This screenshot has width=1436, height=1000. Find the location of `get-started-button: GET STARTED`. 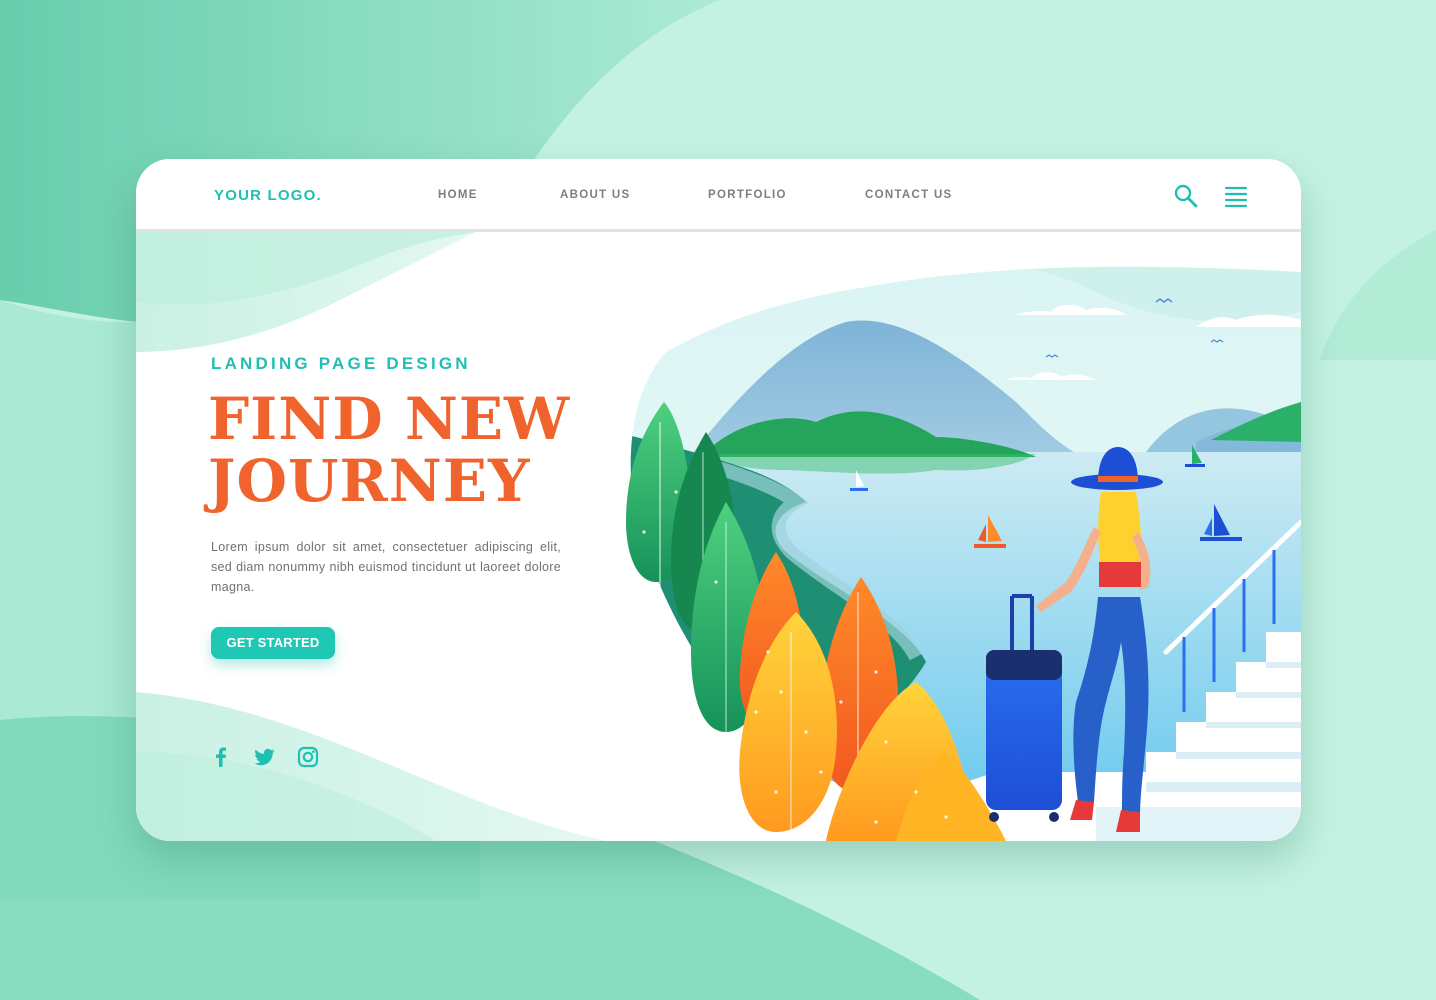

get-started-button: GET STARTED is located at coordinates (273, 643).